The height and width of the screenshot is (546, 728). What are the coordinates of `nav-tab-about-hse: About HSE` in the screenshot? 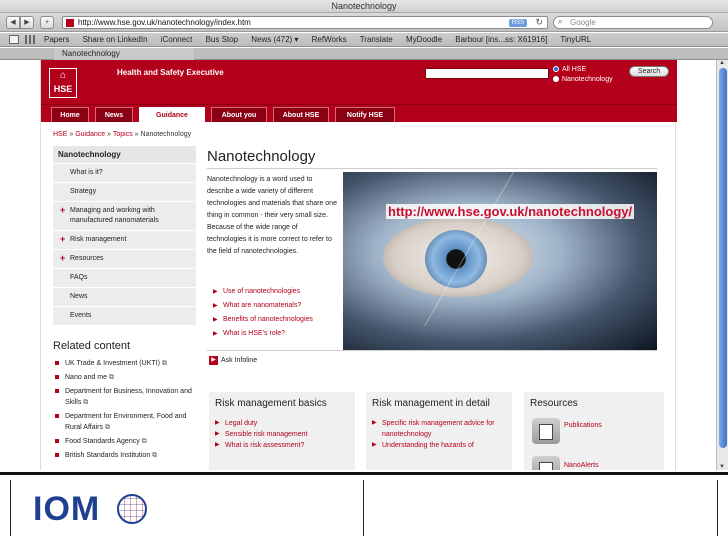 It's located at (301, 114).